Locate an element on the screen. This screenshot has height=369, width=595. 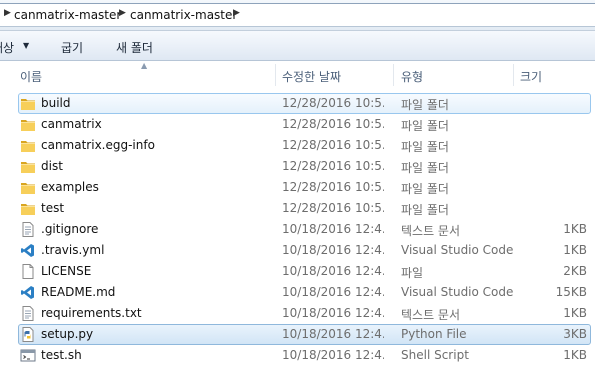
file-row: setup.py 10/18/2016 12:4... Python File 3KB is located at coordinates (297, 334).